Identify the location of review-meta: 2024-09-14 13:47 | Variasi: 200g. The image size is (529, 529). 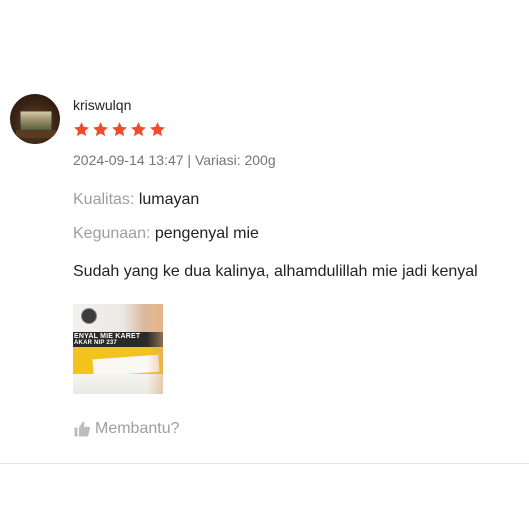
(174, 160).